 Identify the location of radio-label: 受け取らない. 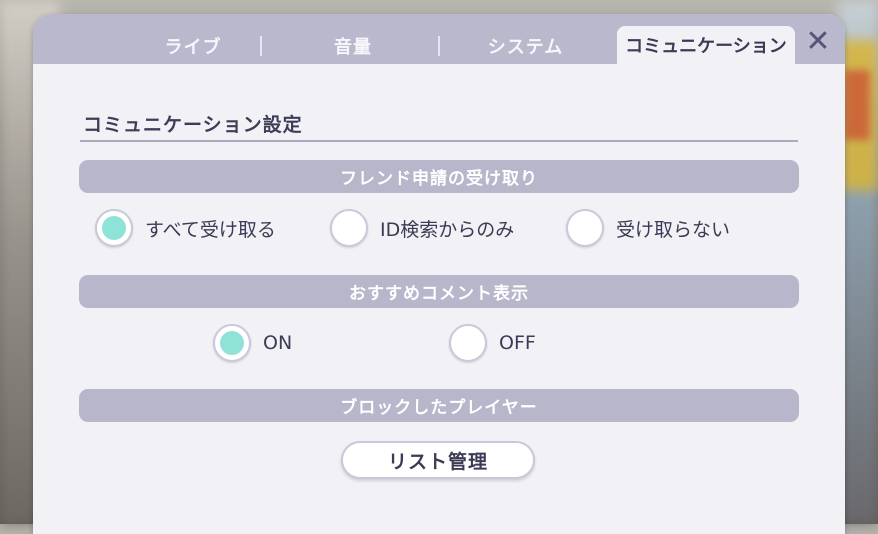
(673, 229).